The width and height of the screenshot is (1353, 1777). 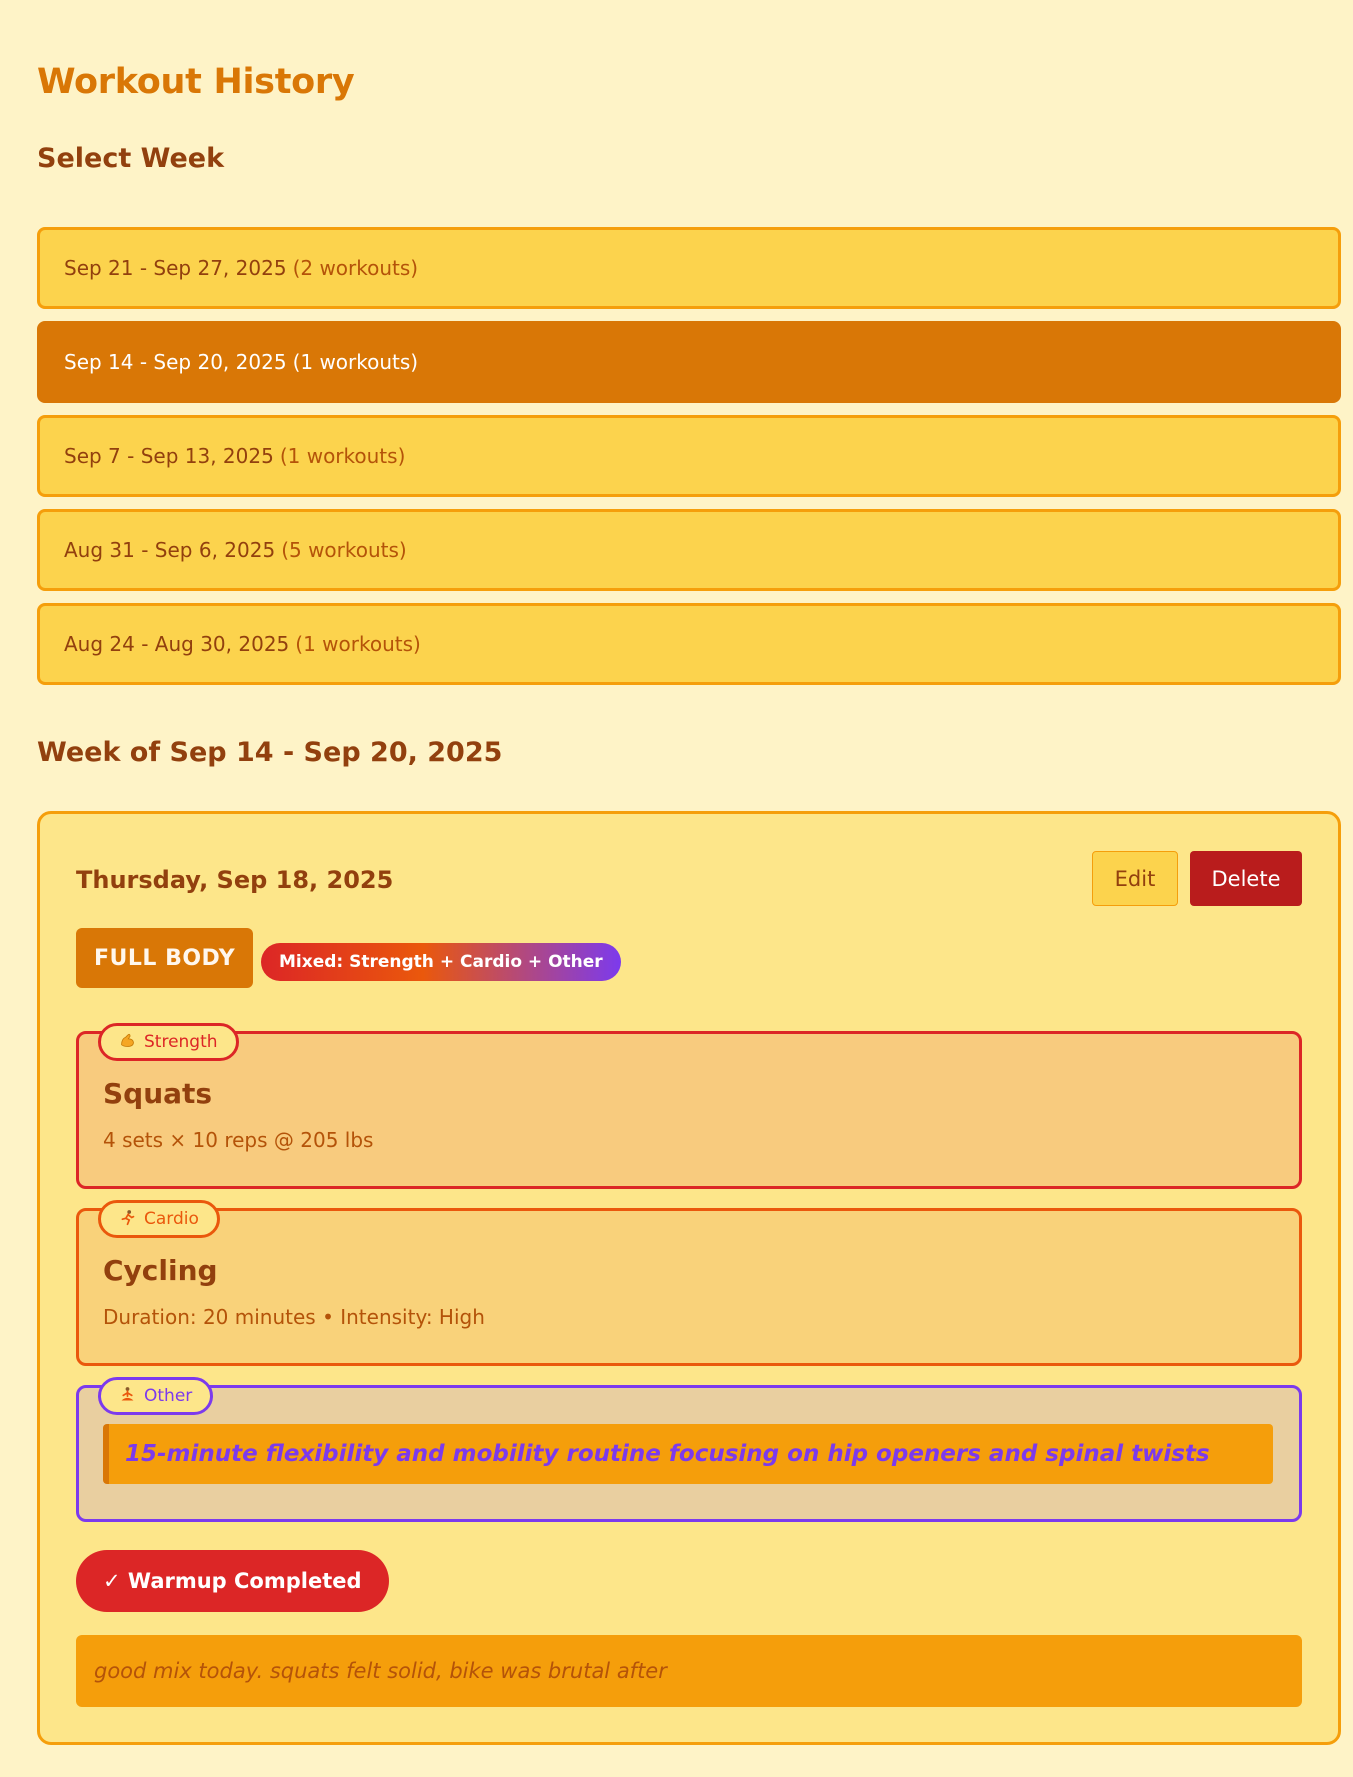 What do you see at coordinates (689, 550) in the screenshot?
I see `week-item-aug-31: Aug 31 - Sep 6, 2025 (5 workouts)` at bounding box center [689, 550].